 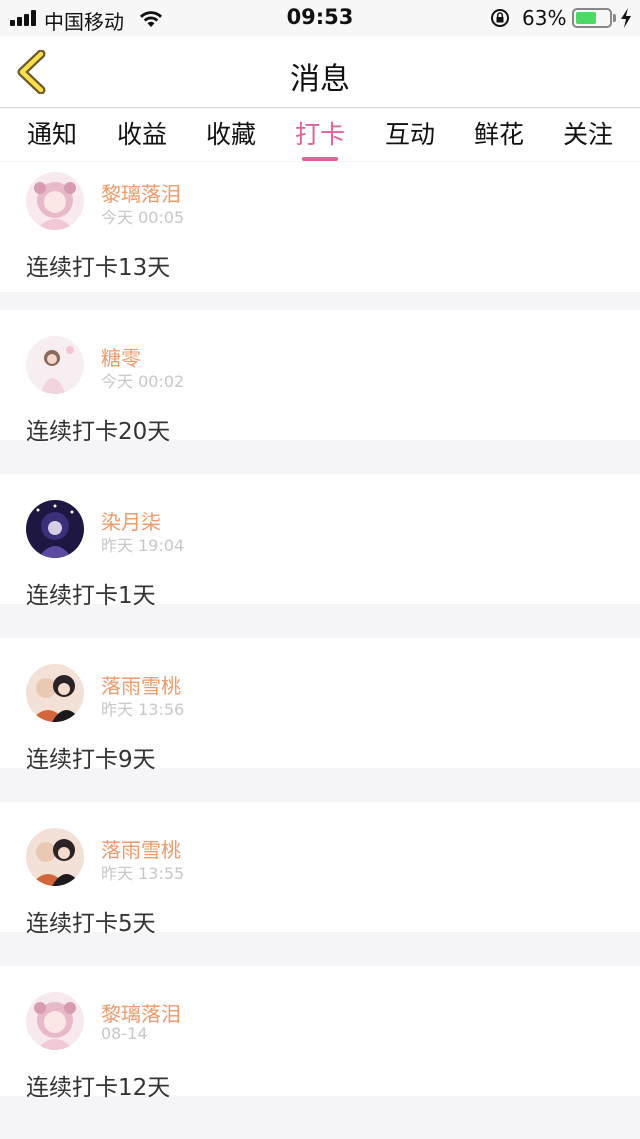 I want to click on message-text: 连续打卡9天, so click(x=91, y=760).